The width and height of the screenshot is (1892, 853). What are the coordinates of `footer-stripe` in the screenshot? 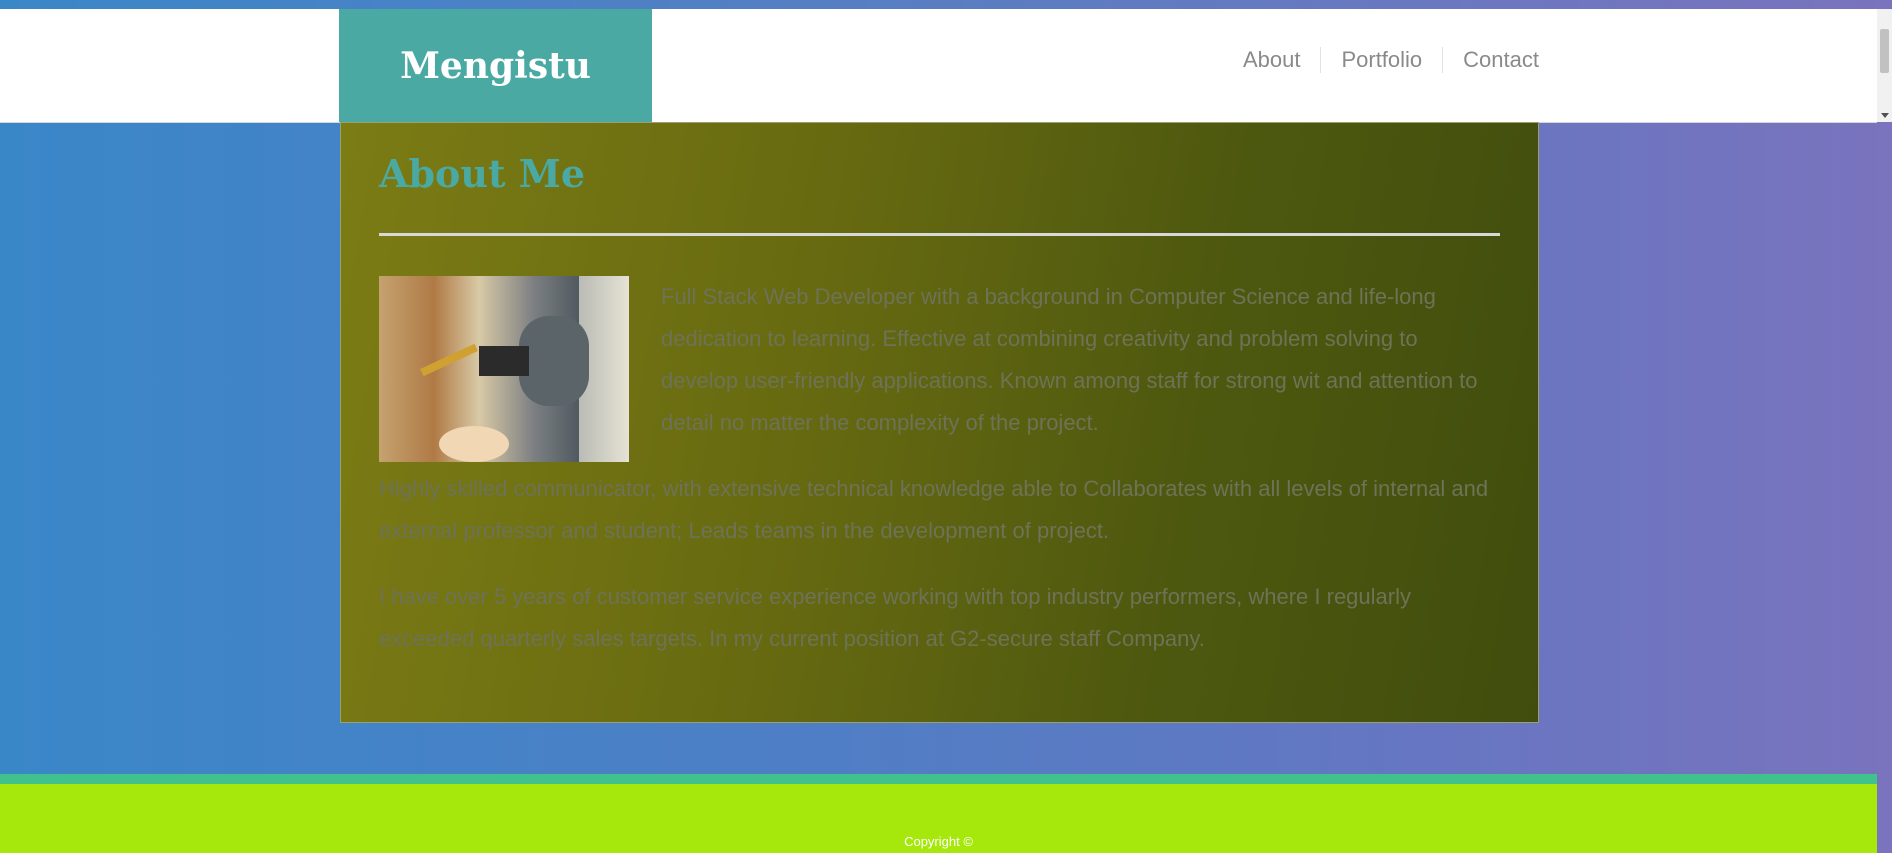 It's located at (938, 779).